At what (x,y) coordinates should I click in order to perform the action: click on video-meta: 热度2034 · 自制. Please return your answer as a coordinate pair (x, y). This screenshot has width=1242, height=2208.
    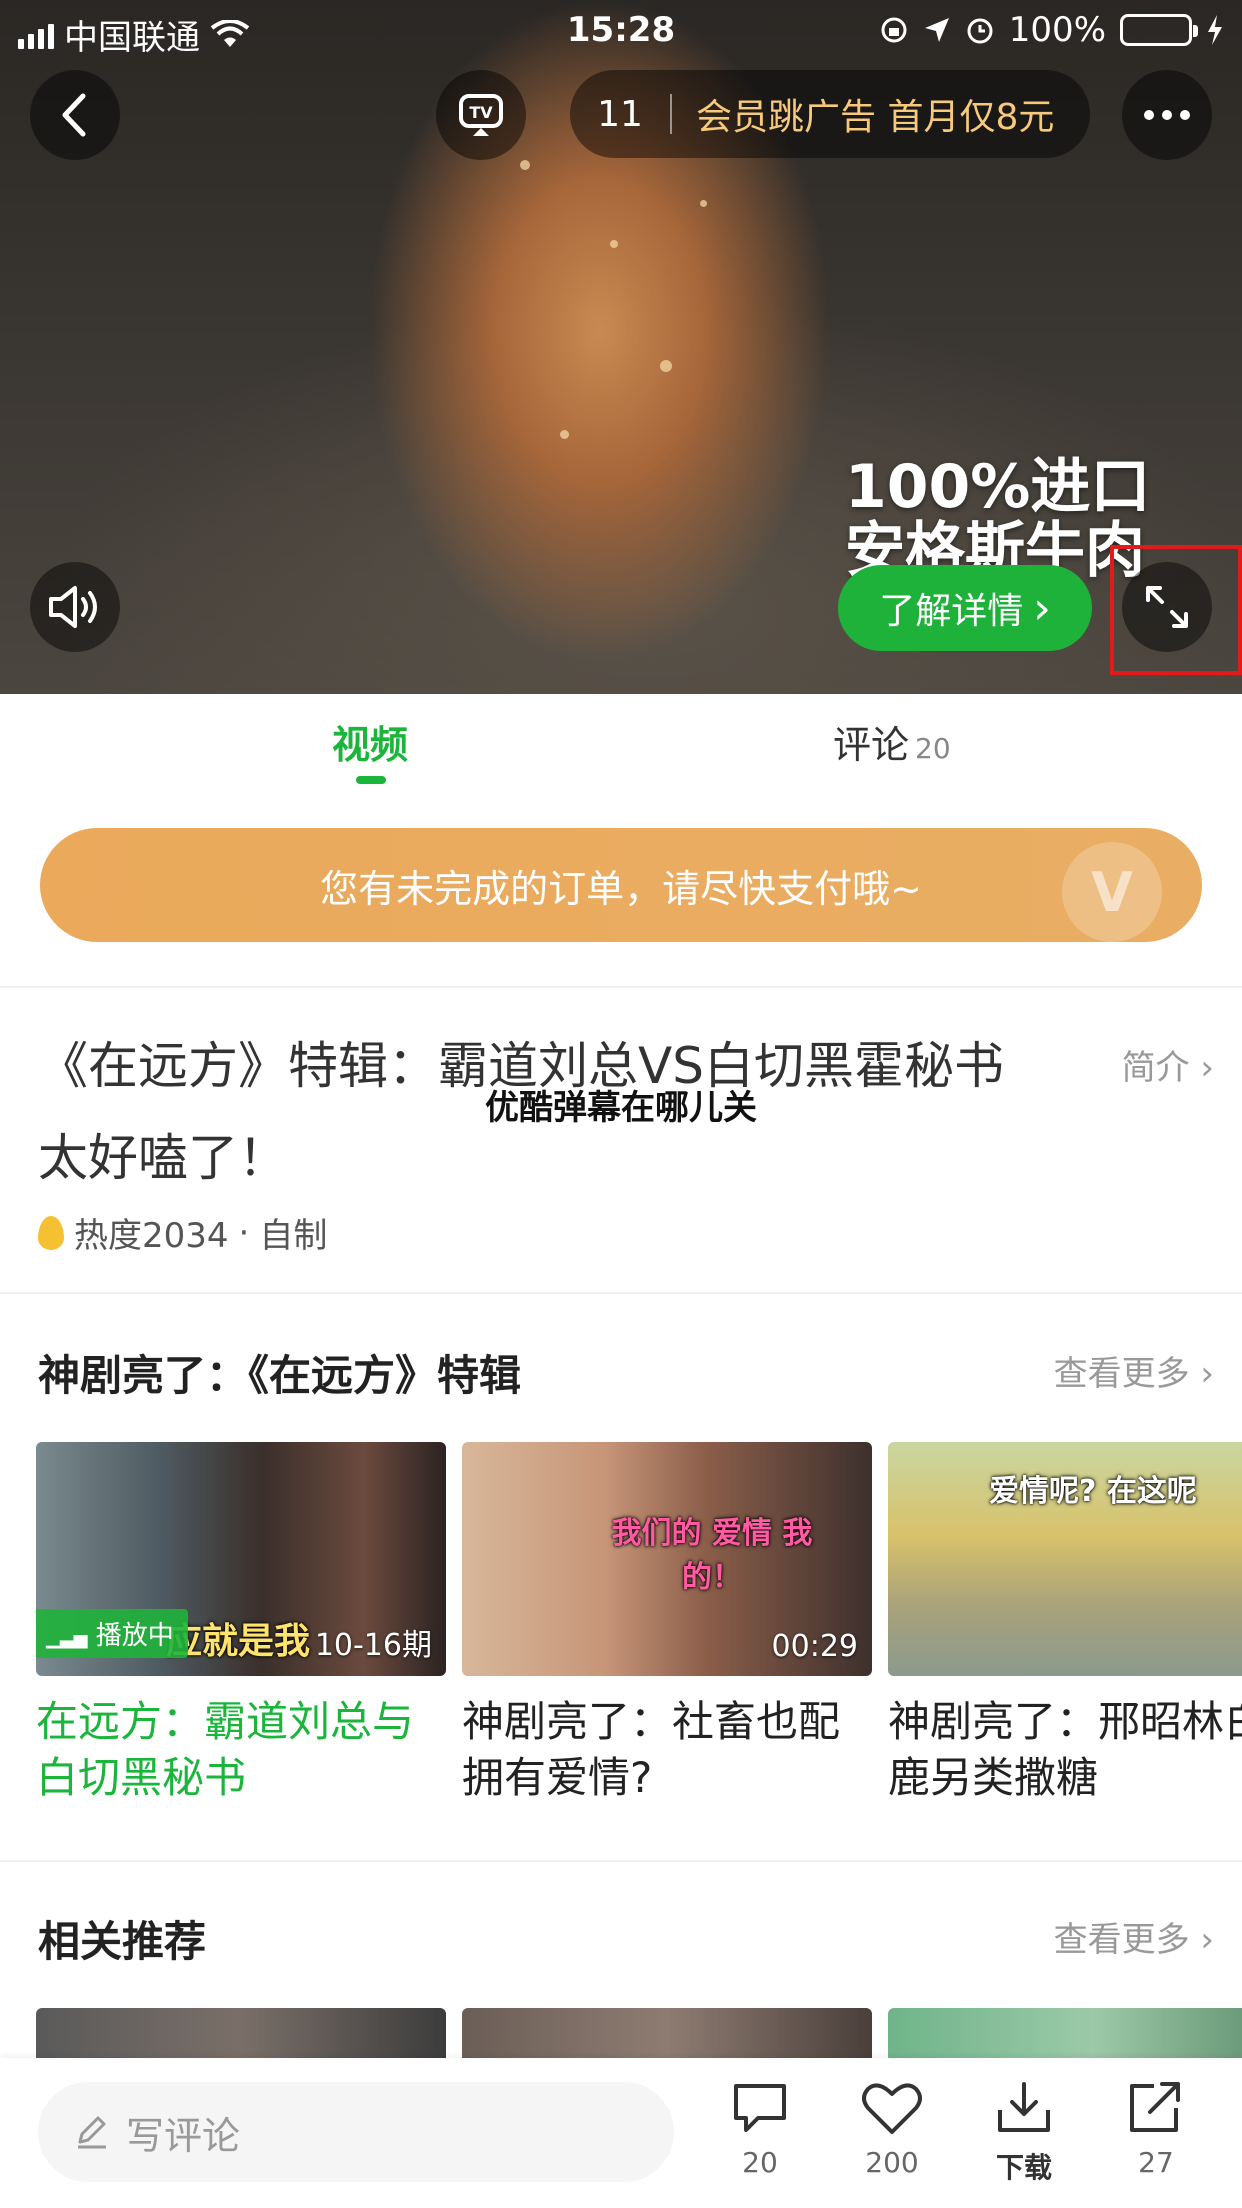
    Looking at the image, I should click on (182, 1232).